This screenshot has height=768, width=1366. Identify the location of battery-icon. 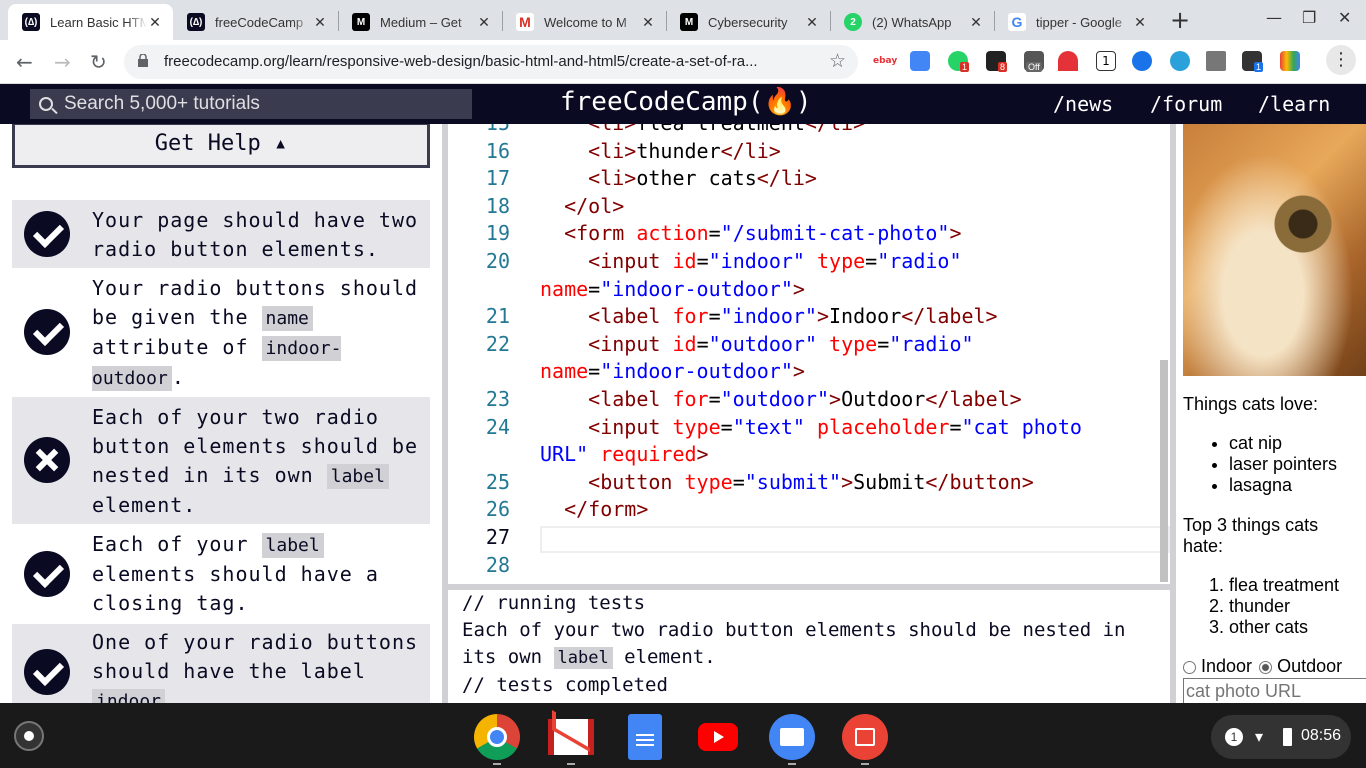
(1287, 737).